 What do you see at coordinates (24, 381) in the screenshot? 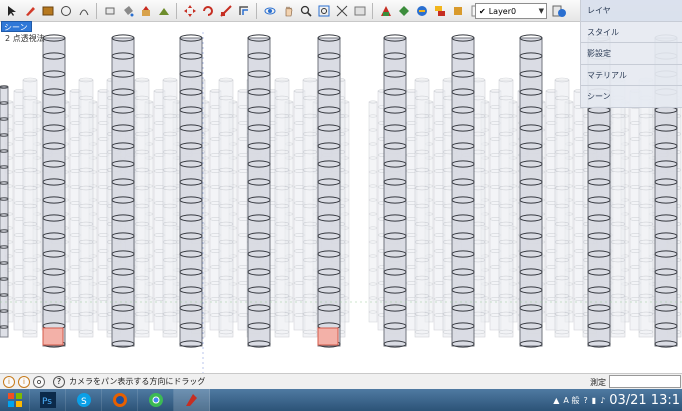
I see `credits-icon: i` at bounding box center [24, 381].